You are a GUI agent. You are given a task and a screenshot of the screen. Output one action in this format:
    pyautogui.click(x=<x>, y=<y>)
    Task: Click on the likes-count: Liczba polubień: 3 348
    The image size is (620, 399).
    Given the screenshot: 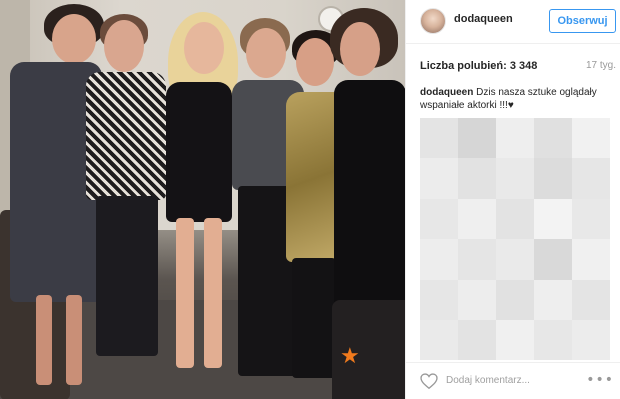 What is the action you would take?
    pyautogui.click(x=478, y=66)
    